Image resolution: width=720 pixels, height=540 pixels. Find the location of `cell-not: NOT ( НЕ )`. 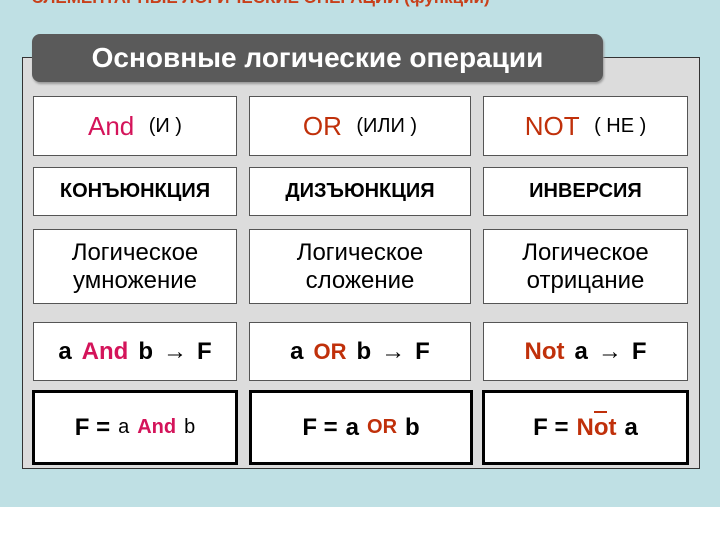

cell-not: NOT ( НЕ ) is located at coordinates (585, 126).